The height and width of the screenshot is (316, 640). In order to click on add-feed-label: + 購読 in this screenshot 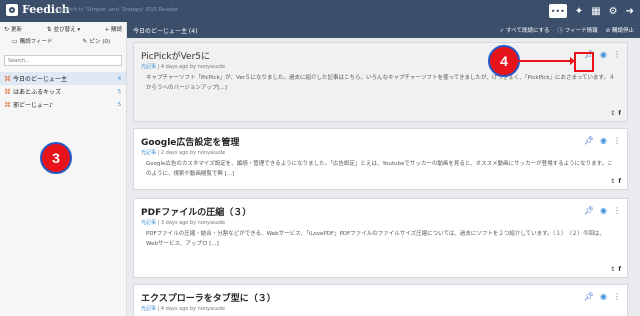, I will do `click(113, 30)`.